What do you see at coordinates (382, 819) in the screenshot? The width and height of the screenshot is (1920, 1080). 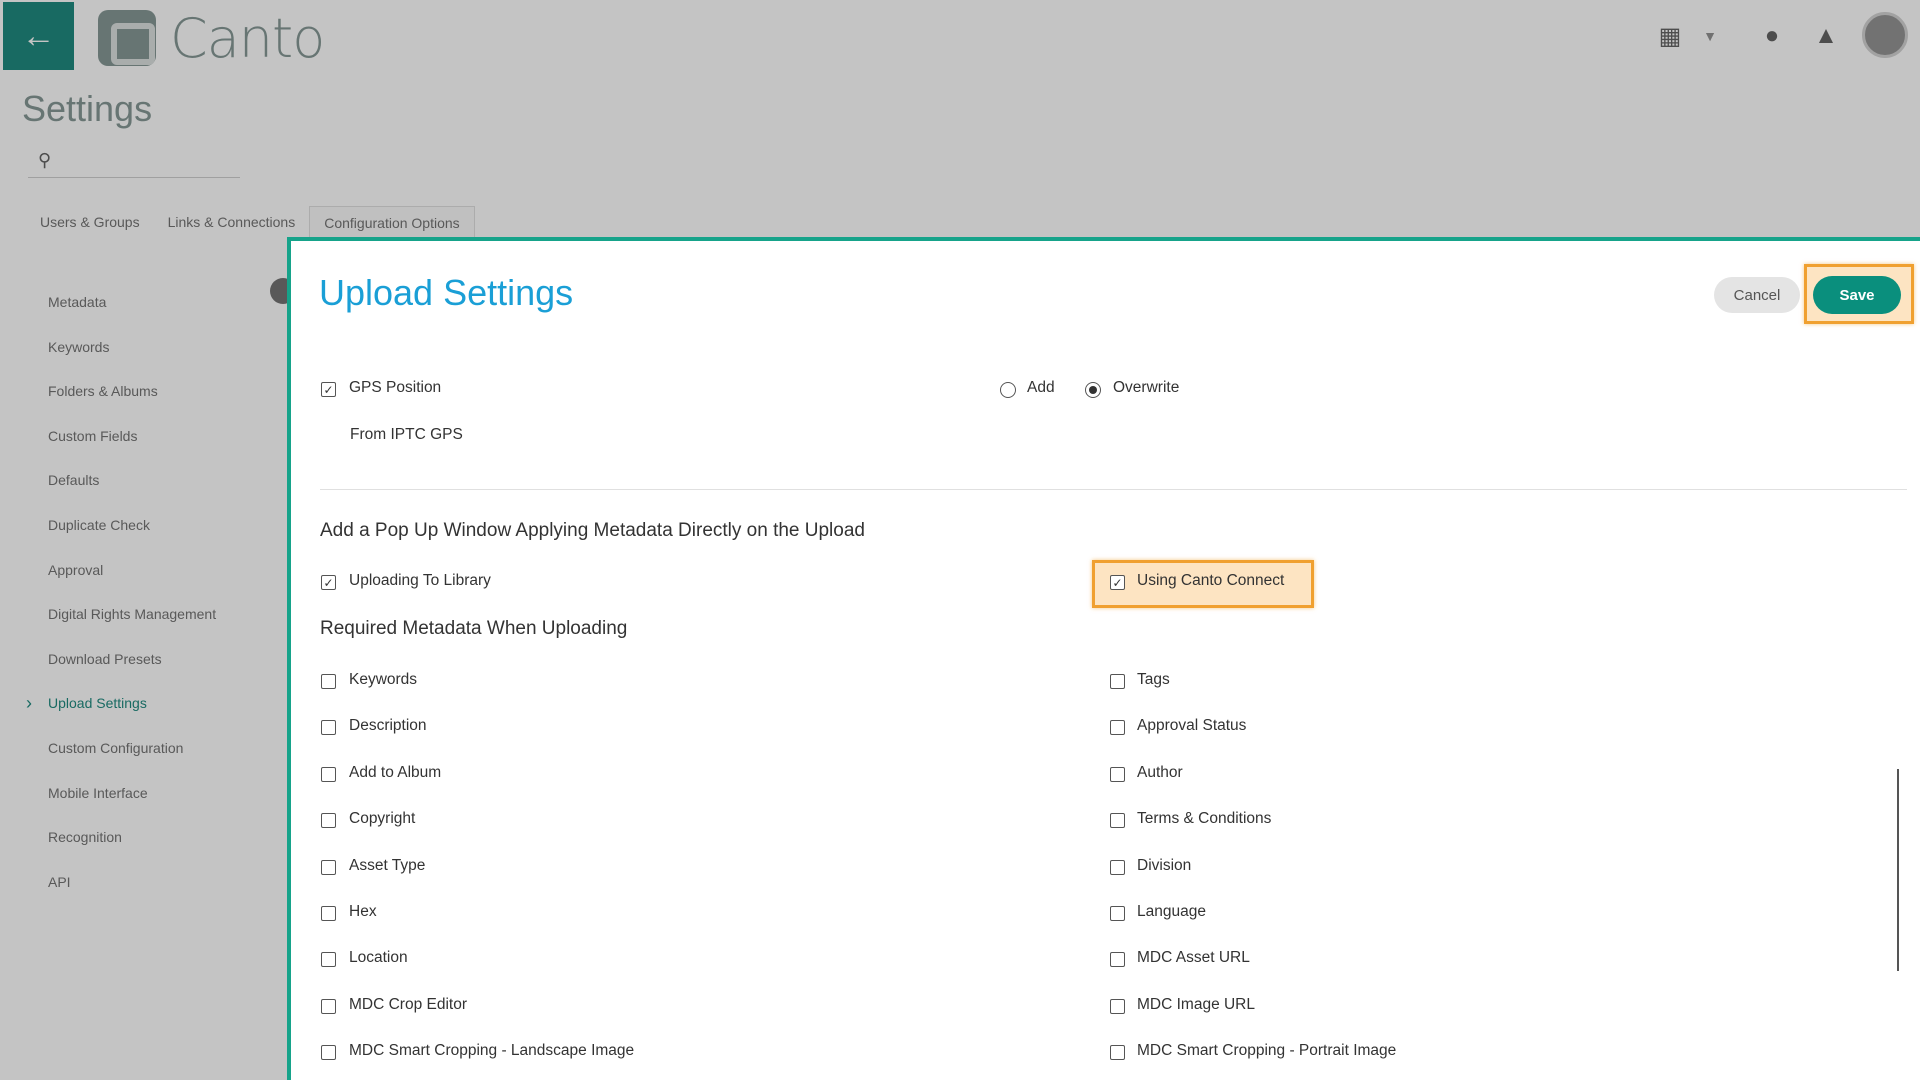 I see `required-metadata-label: Copyright` at bounding box center [382, 819].